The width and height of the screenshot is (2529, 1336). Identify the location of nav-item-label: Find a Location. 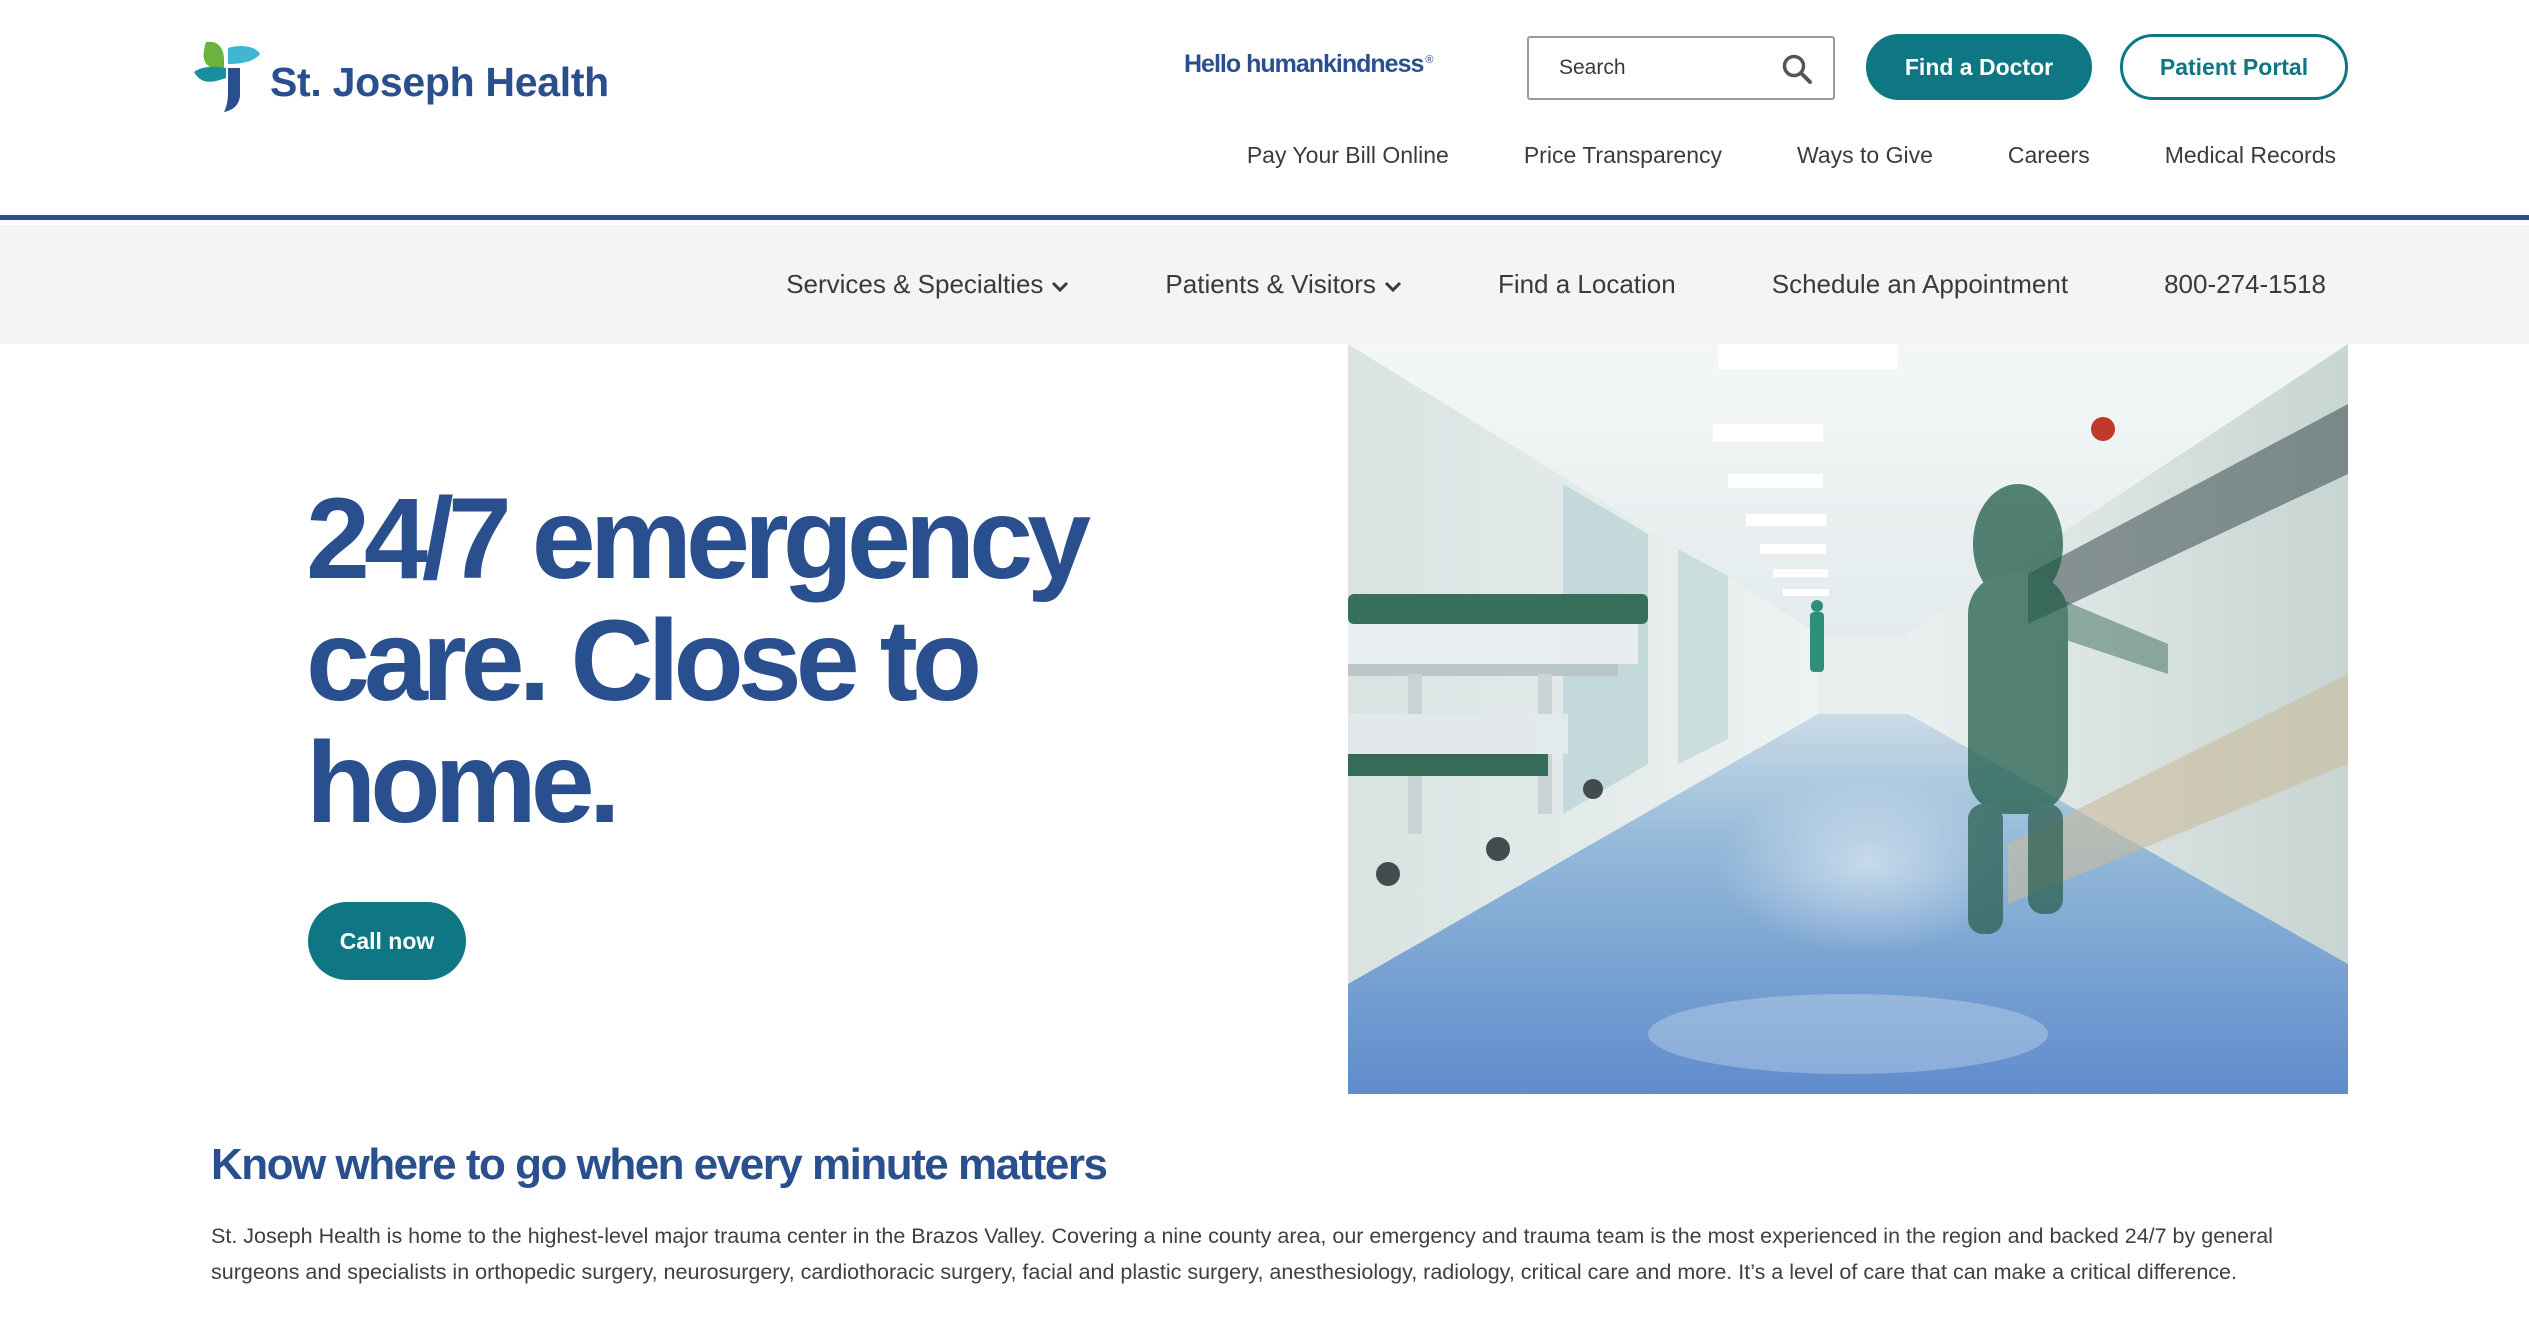
(1586, 284).